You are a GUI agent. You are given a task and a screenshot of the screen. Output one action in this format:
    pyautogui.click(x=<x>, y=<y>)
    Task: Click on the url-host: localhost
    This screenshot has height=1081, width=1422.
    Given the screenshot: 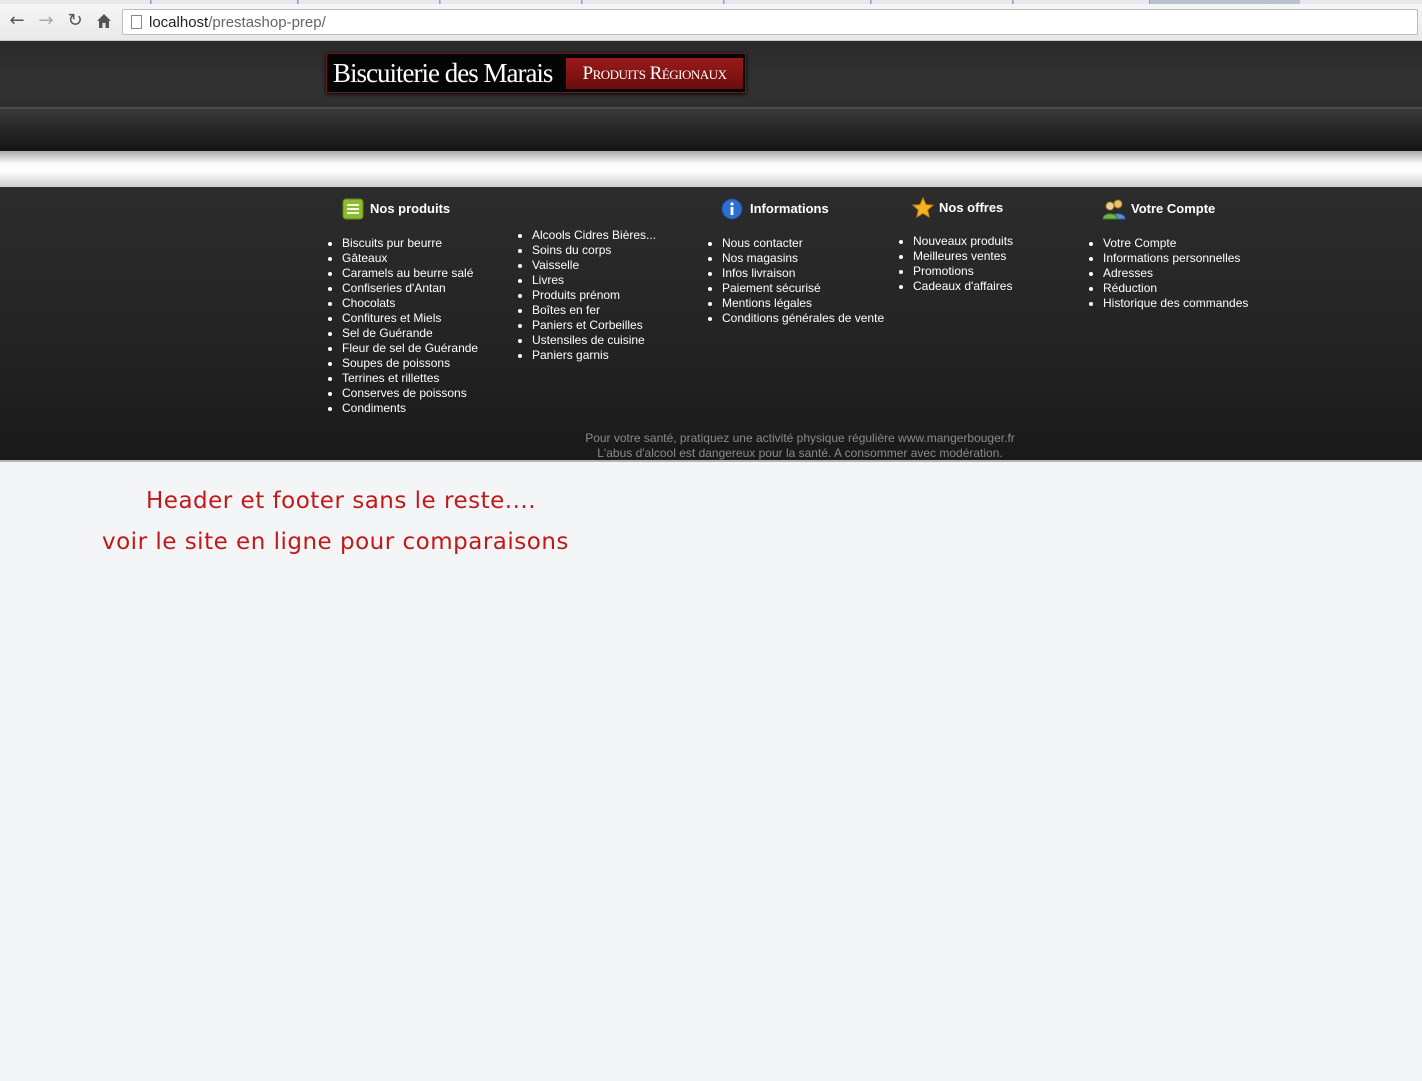 What is the action you would take?
    pyautogui.click(x=179, y=22)
    